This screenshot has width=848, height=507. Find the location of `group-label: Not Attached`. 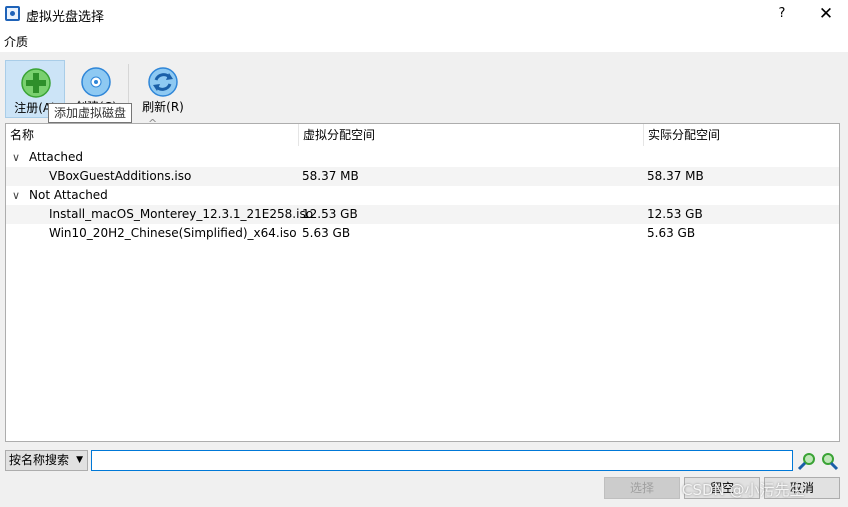

group-label: Not Attached is located at coordinates (68, 195).